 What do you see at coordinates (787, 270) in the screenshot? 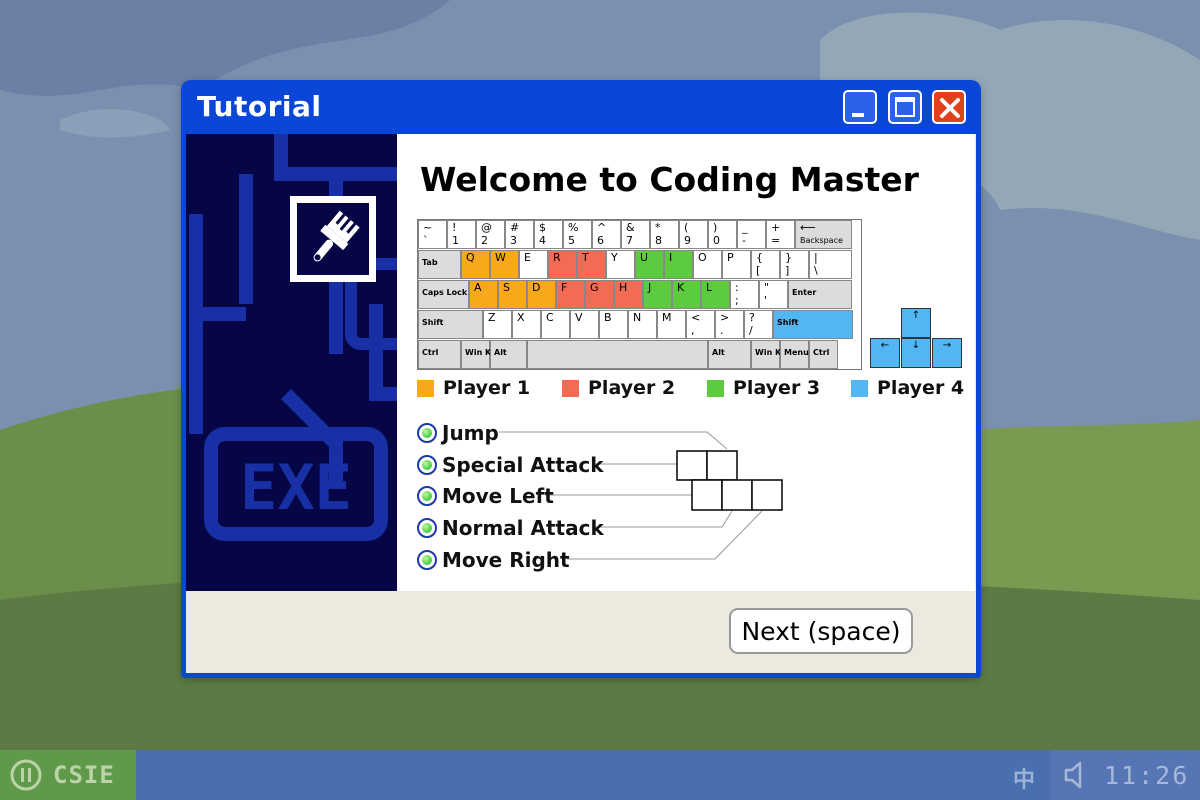
I see `key-bottom-label: ]` at bounding box center [787, 270].